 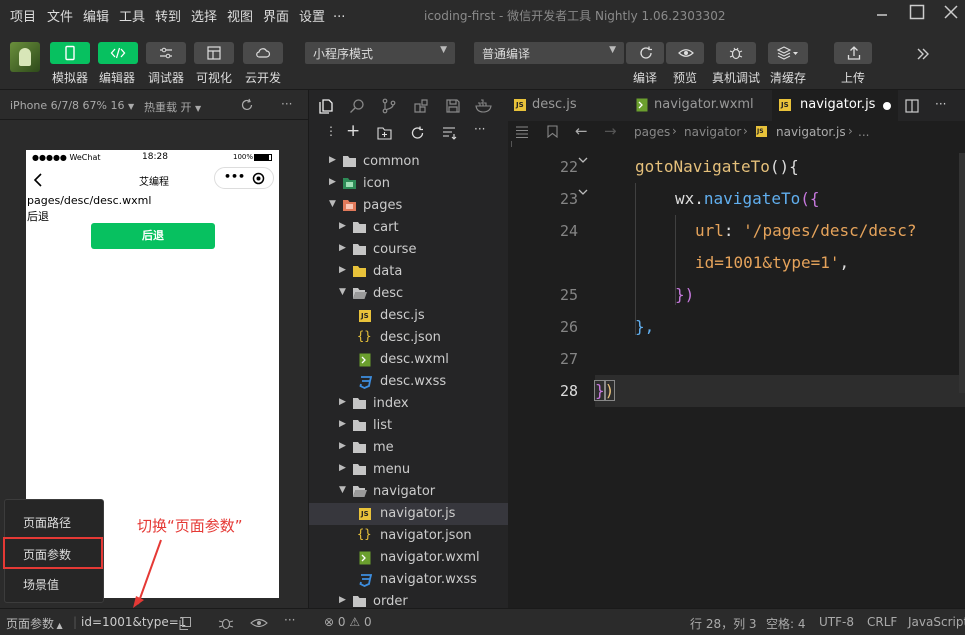 I want to click on line-ending: CRLF, so click(x=882, y=622).